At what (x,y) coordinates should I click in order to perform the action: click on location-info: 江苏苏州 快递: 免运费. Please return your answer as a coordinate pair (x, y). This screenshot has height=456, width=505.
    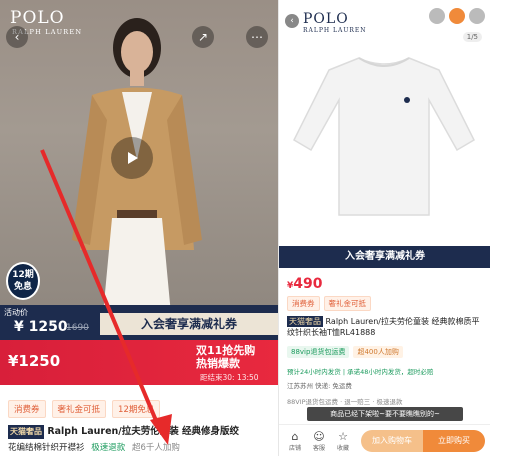
    Looking at the image, I should click on (319, 386).